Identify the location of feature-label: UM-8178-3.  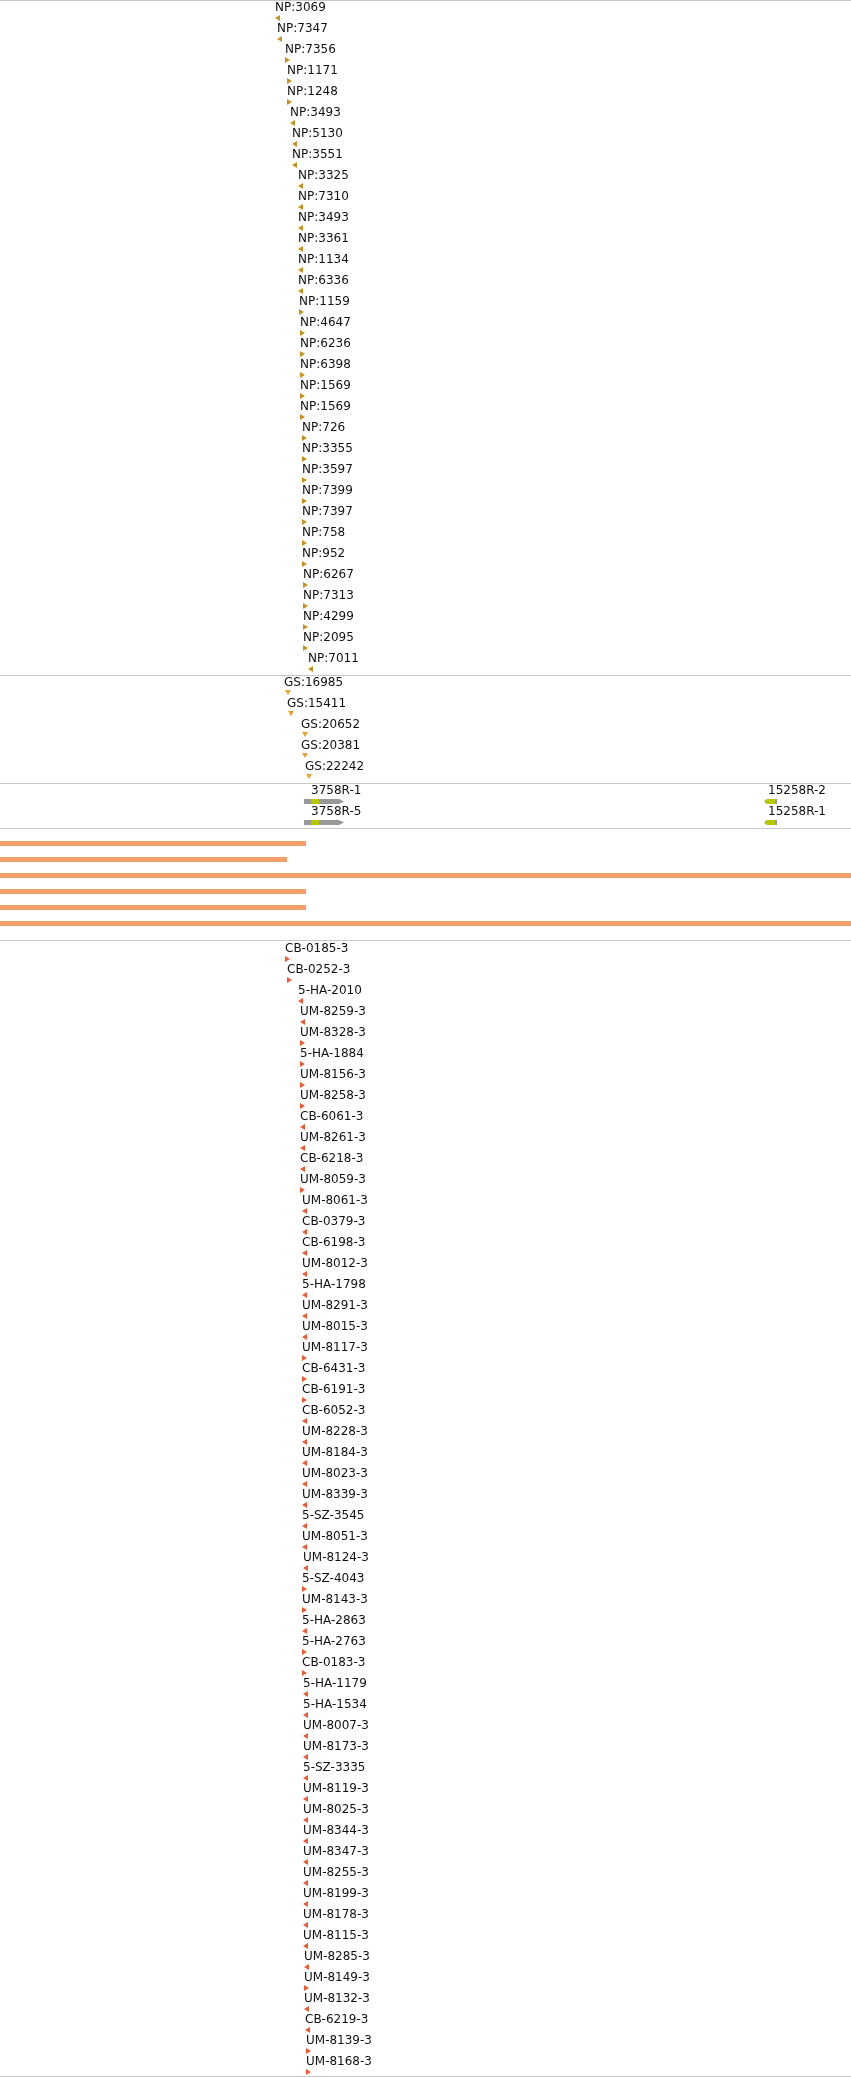
(336, 1914).